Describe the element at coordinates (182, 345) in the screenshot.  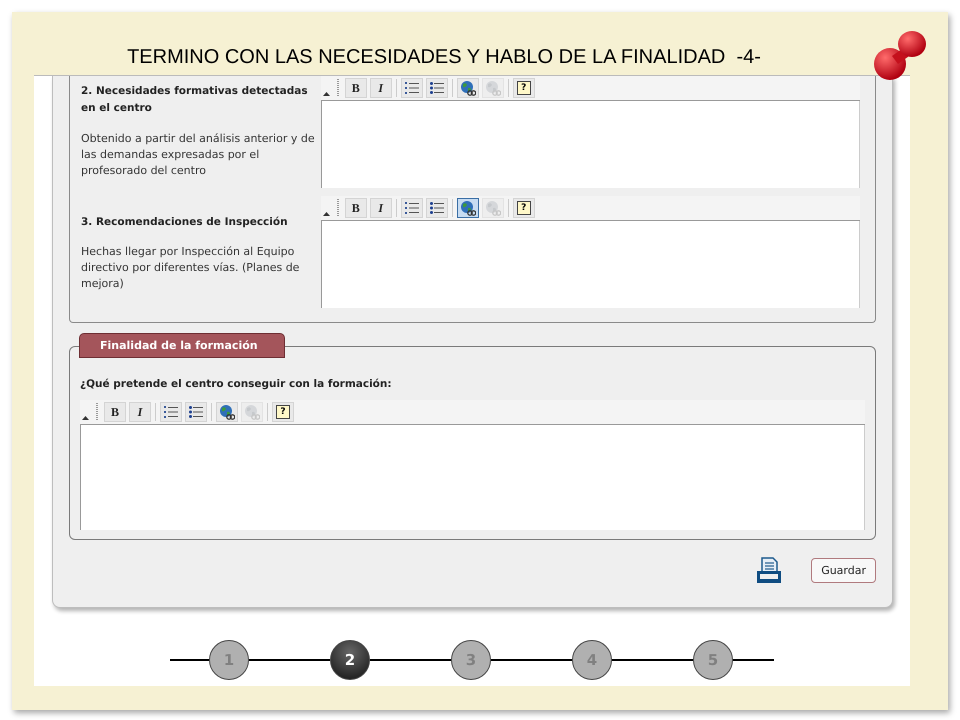
I see `section-legend: Finalidad de la formación` at that location.